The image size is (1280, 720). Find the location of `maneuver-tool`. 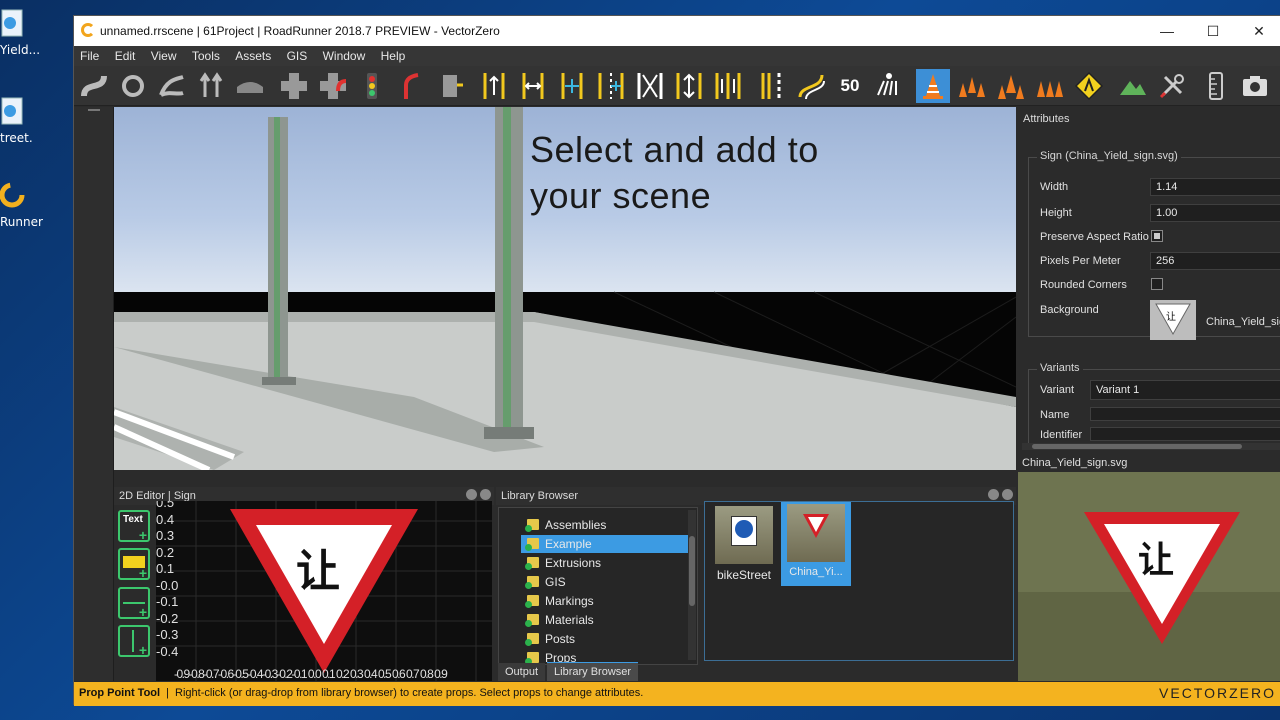

maneuver-tool is located at coordinates (411, 86).